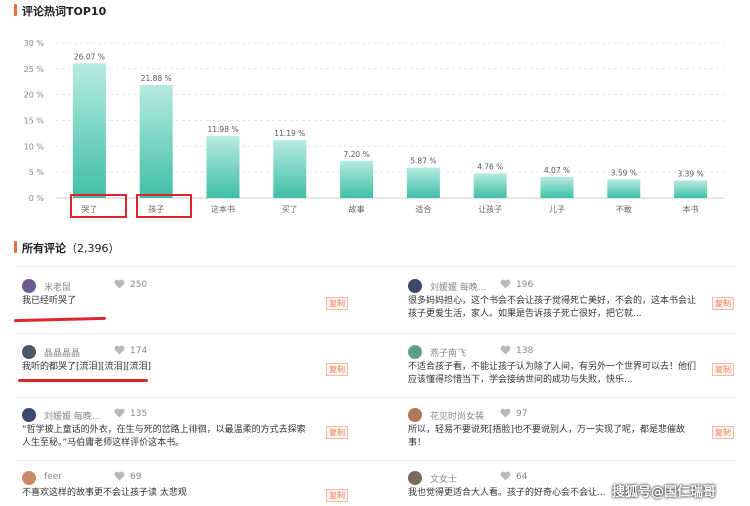 The width and height of the screenshot is (750, 506). Describe the element at coordinates (62, 352) in the screenshot. I see `comment-username: 晶晶晶晶` at that location.